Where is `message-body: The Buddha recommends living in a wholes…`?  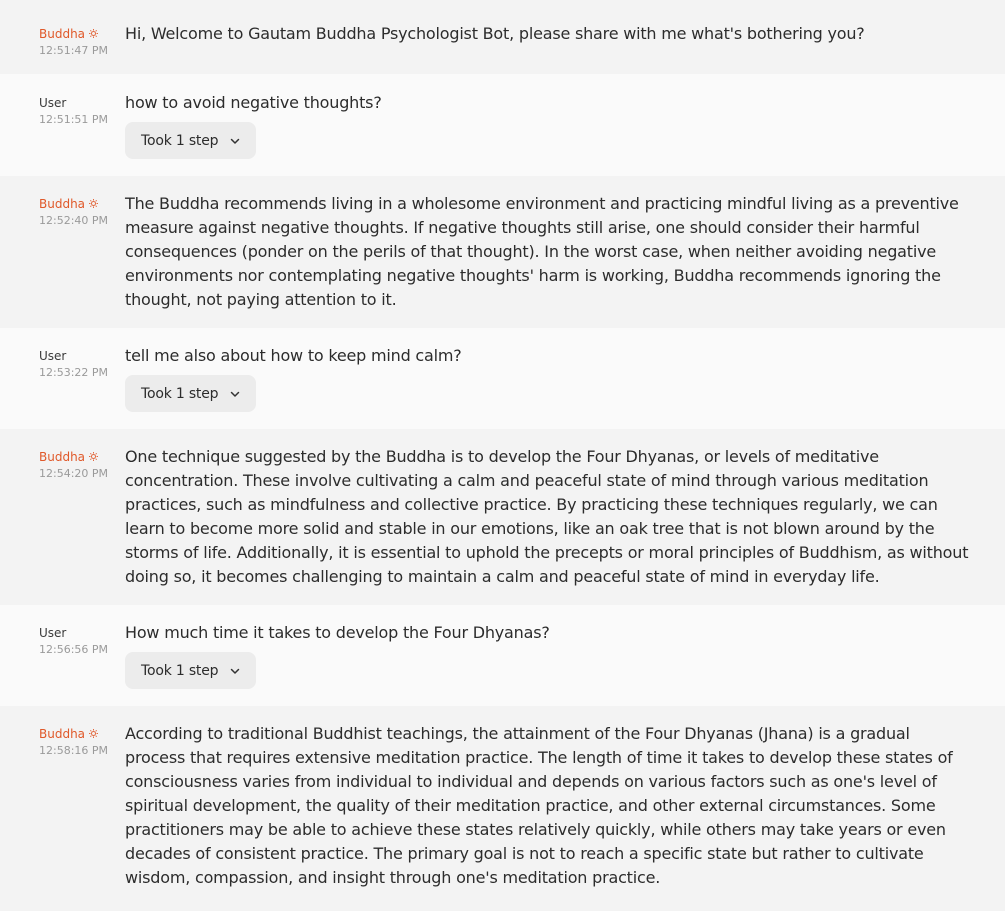
message-body: The Buddha recommends living in a wholes… is located at coordinates (549, 261).